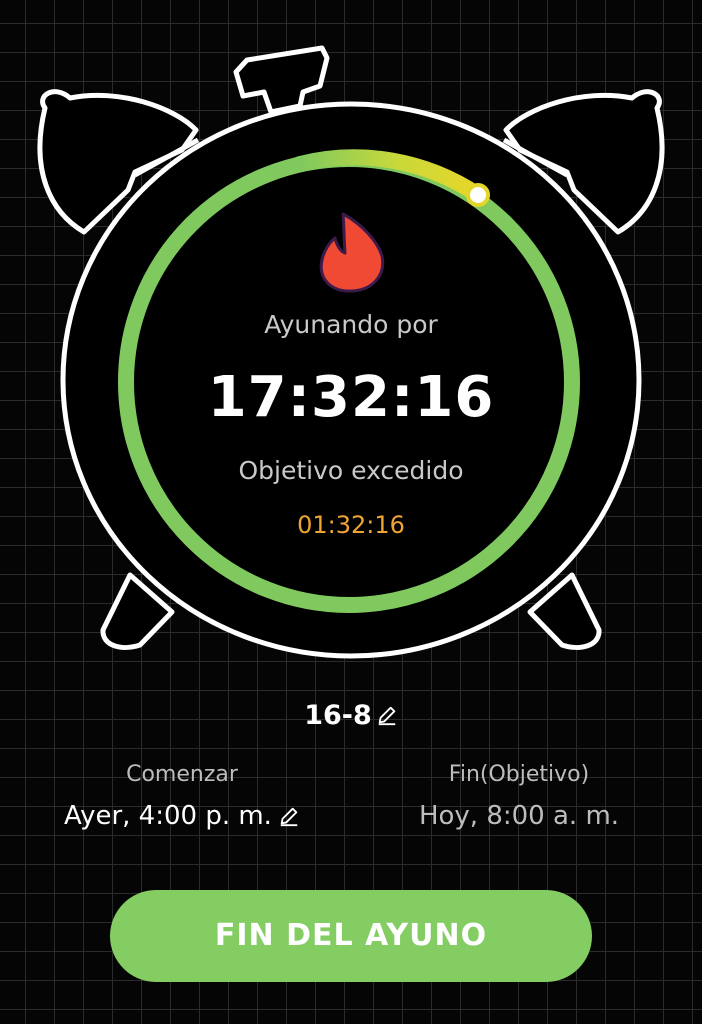  I want to click on goal-exceeded-label: Objetivo excedido, so click(351, 470).